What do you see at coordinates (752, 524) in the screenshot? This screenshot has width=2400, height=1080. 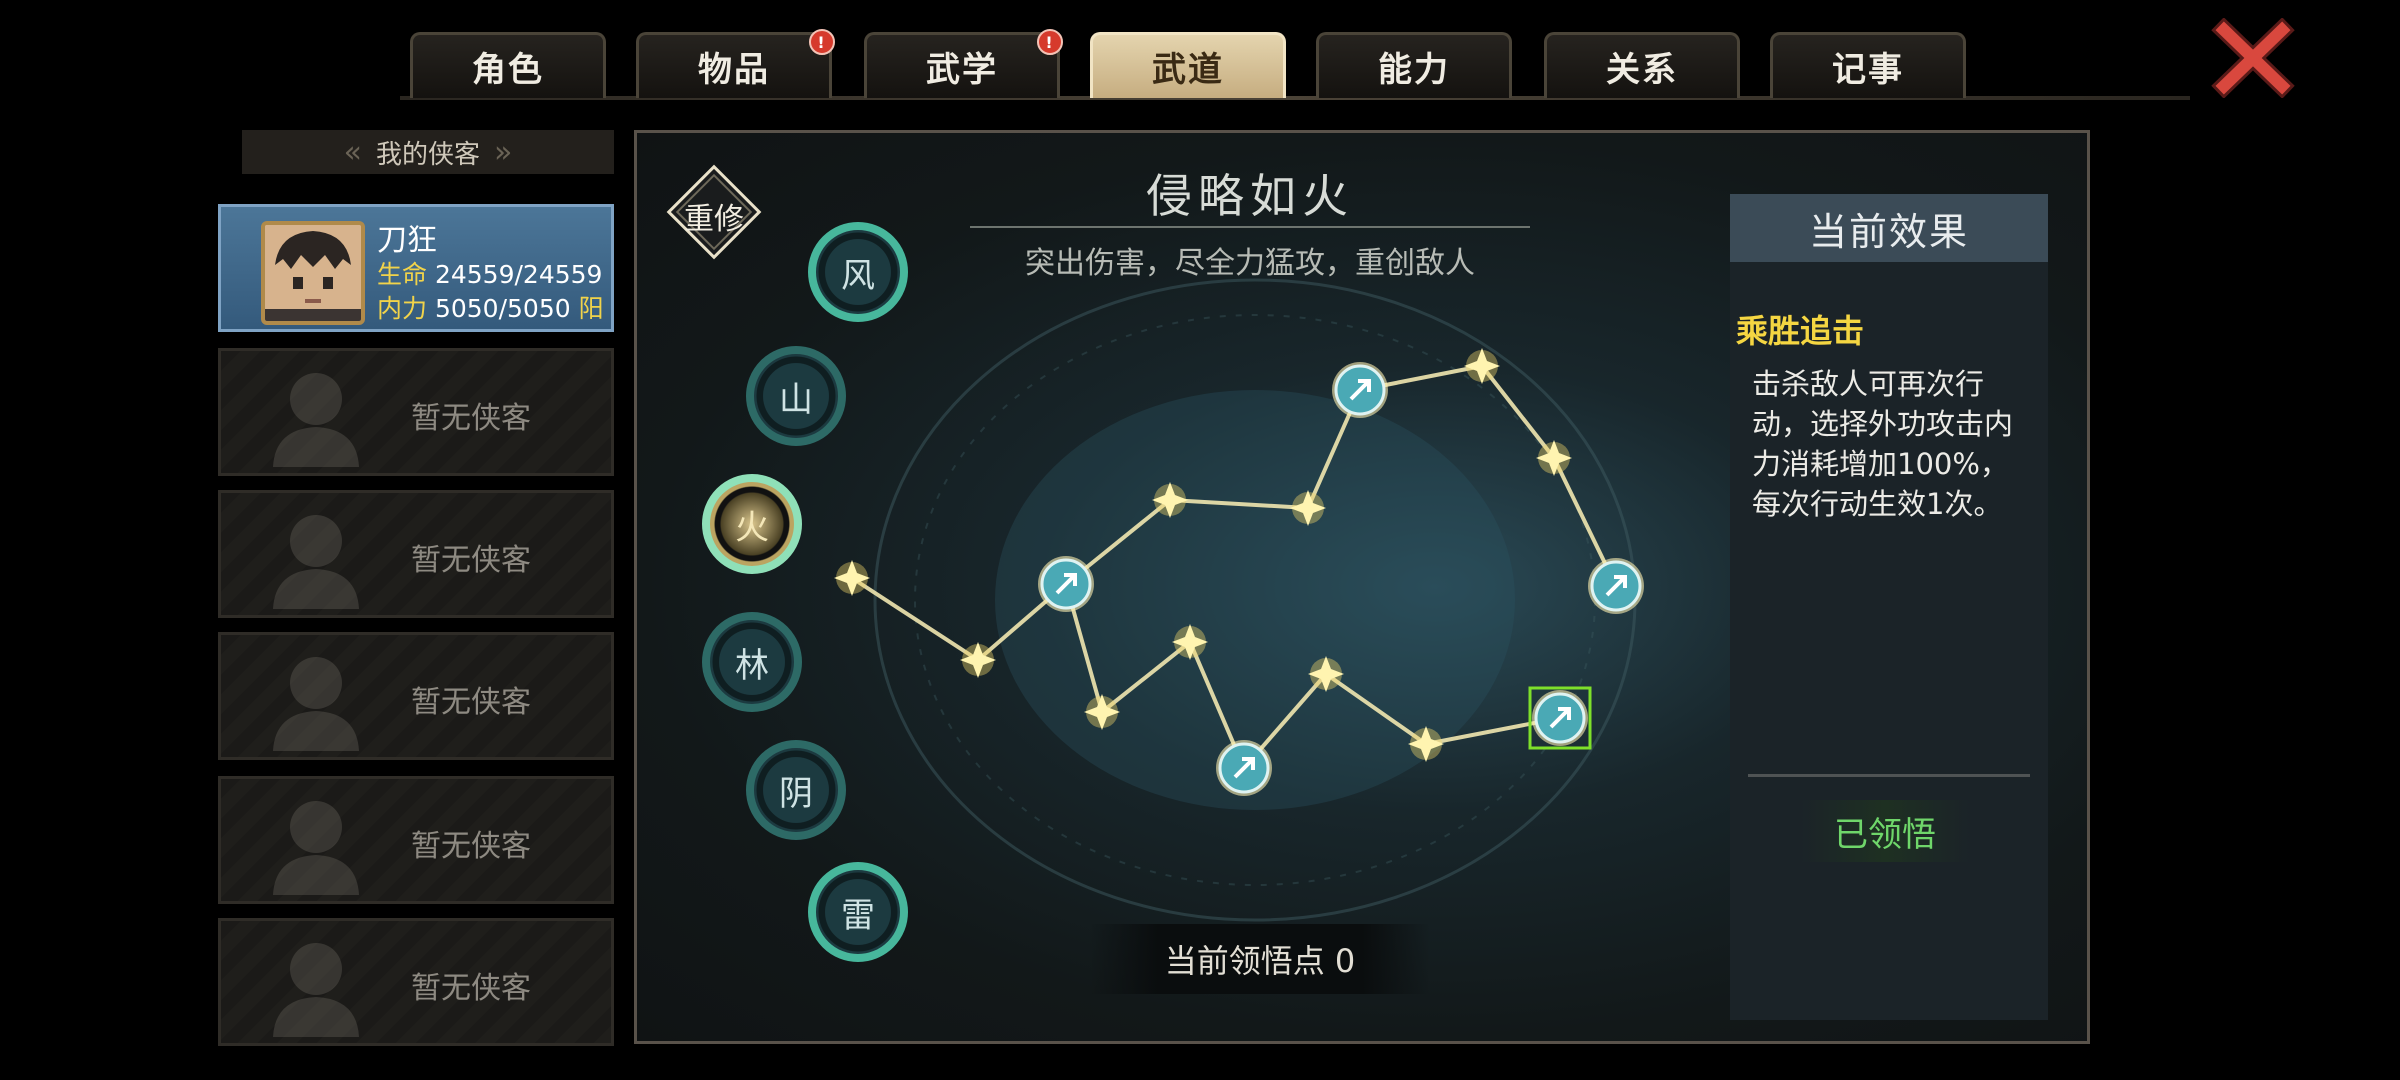 I see `element-fire: 火` at bounding box center [752, 524].